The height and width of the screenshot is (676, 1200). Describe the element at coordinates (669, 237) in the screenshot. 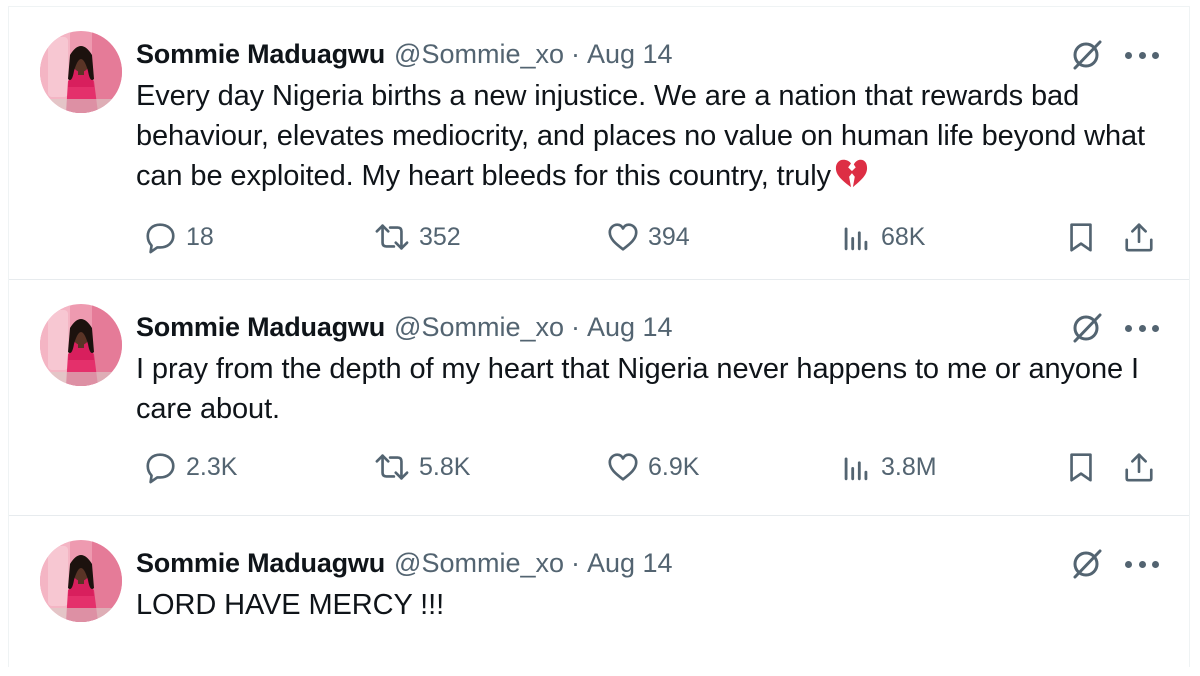

I see `like-count: 394` at that location.